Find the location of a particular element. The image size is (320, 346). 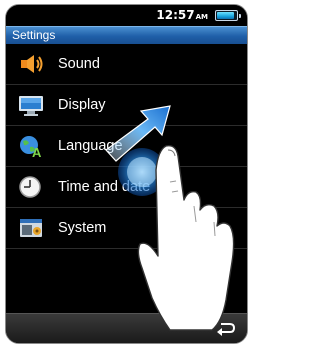

globe-language-icon: A is located at coordinates (31, 147).